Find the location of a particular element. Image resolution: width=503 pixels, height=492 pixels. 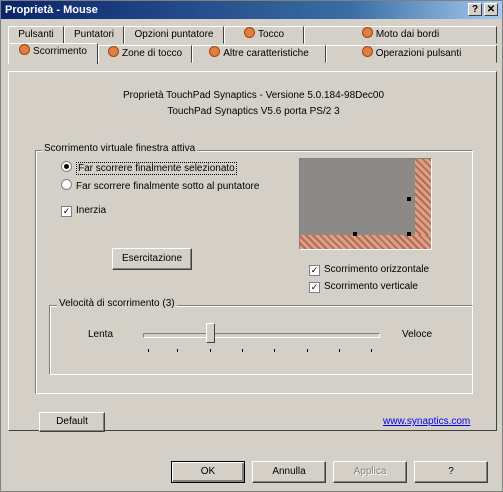

window-title: Proprietà - Mouse is located at coordinates (51, 10).